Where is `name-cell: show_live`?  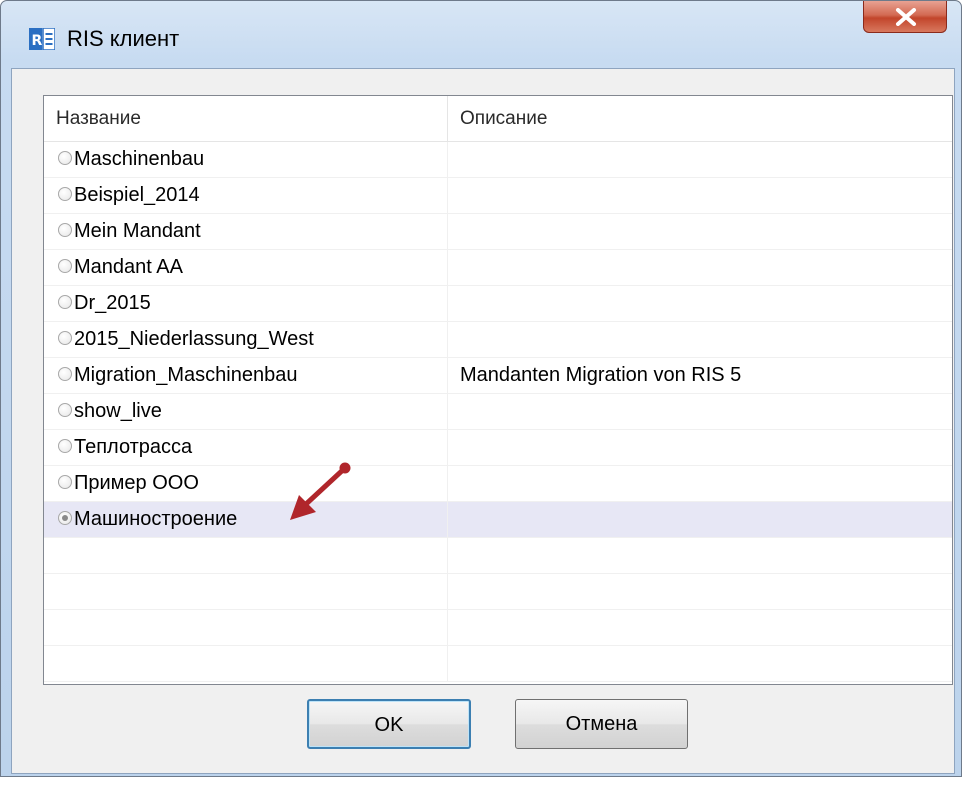
name-cell: show_live is located at coordinates (246, 411).